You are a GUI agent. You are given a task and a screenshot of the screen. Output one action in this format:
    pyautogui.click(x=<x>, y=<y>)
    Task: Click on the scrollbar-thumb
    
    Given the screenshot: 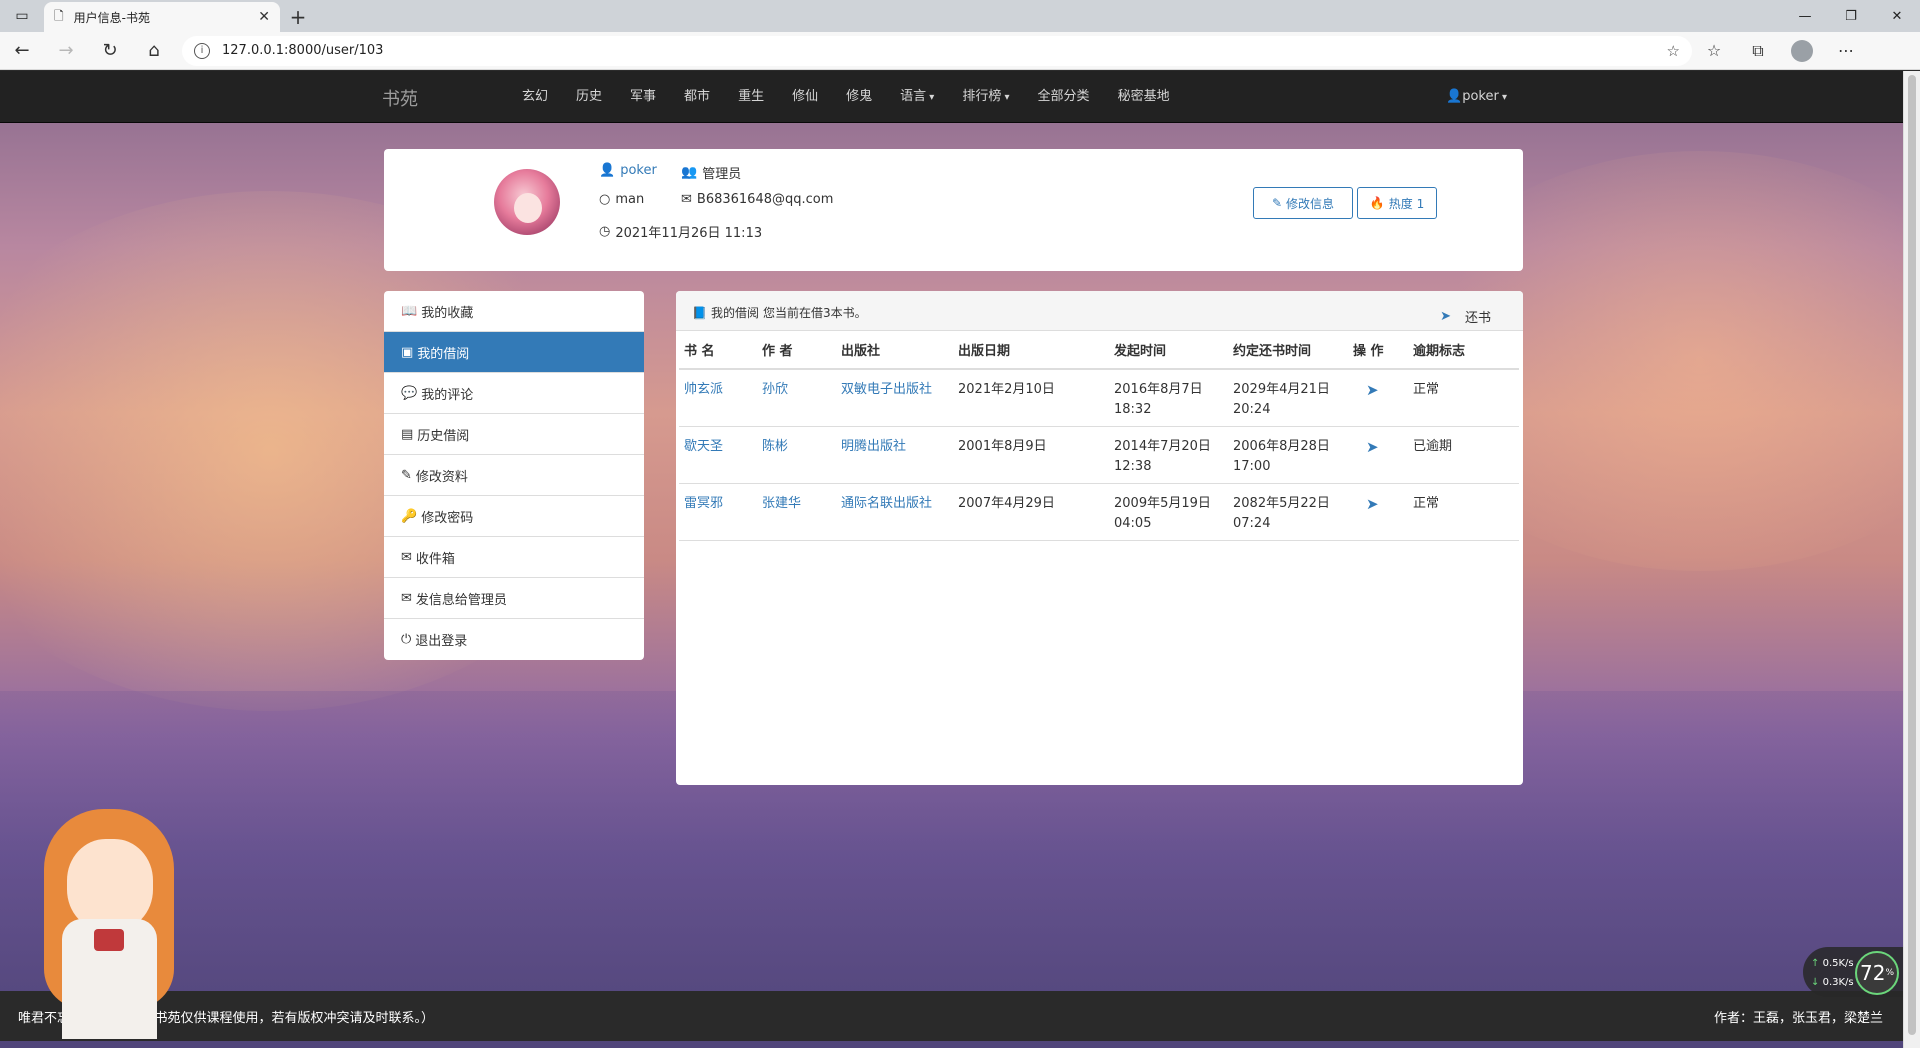 What is the action you would take?
    pyautogui.click(x=1912, y=555)
    